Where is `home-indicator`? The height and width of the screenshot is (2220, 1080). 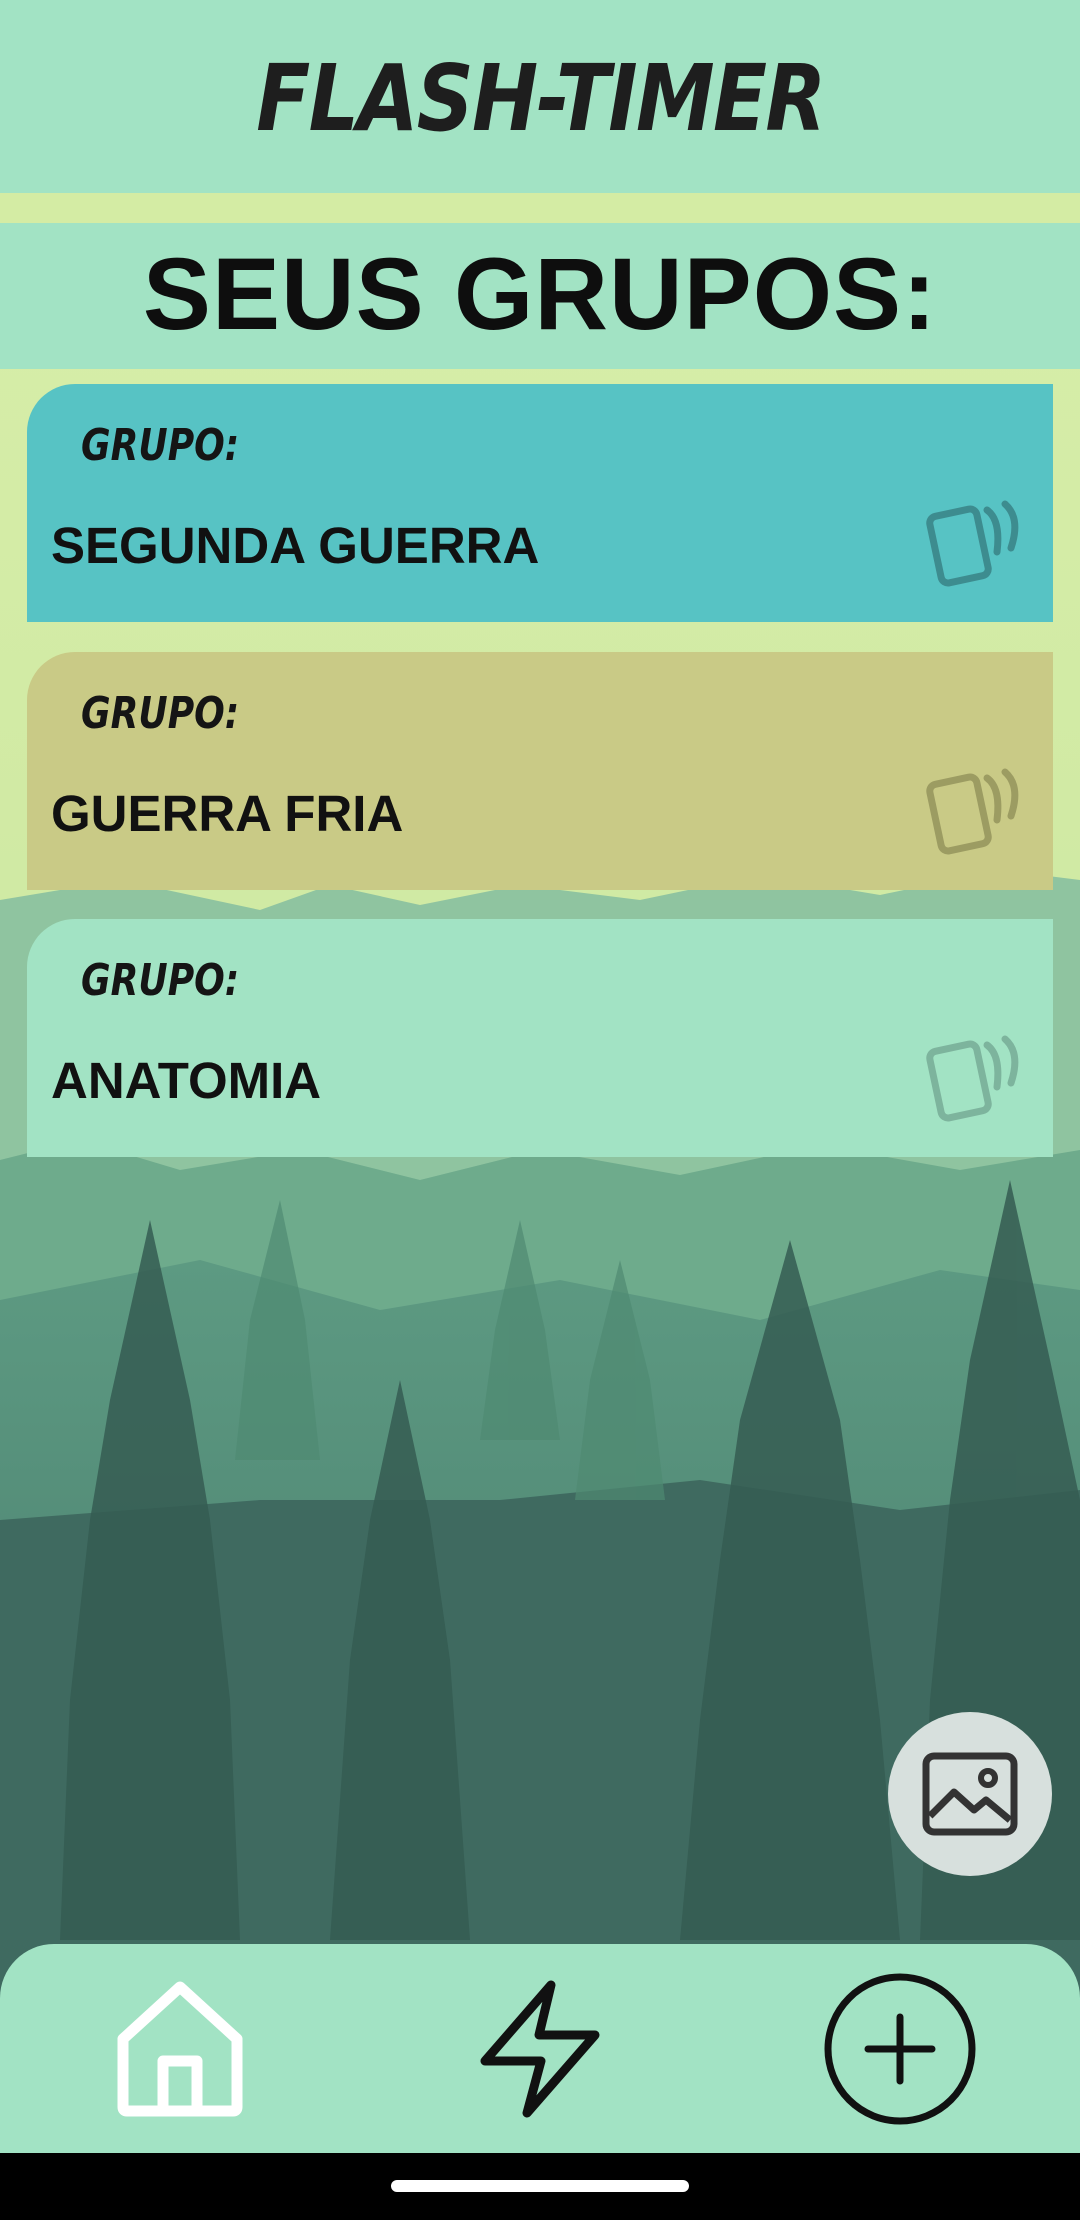 home-indicator is located at coordinates (540, 2186).